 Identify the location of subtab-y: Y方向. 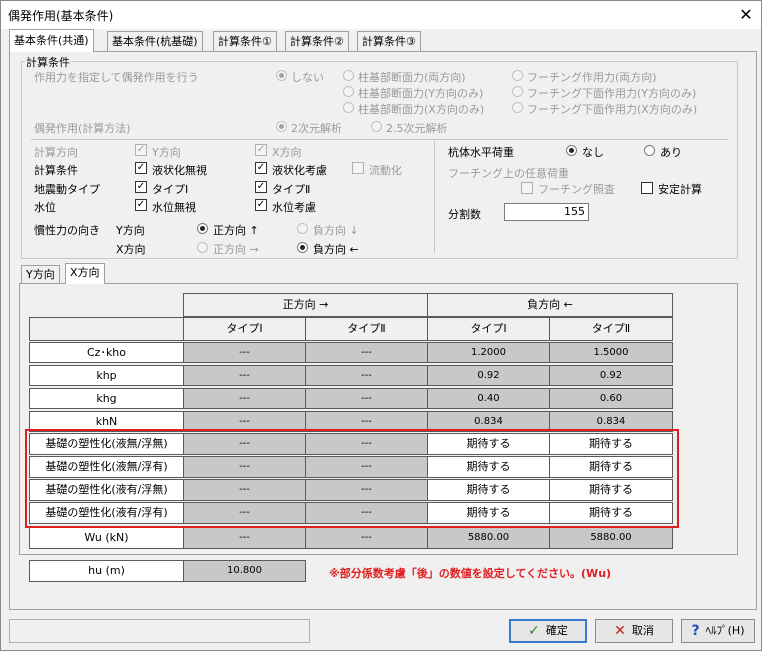
(40, 274).